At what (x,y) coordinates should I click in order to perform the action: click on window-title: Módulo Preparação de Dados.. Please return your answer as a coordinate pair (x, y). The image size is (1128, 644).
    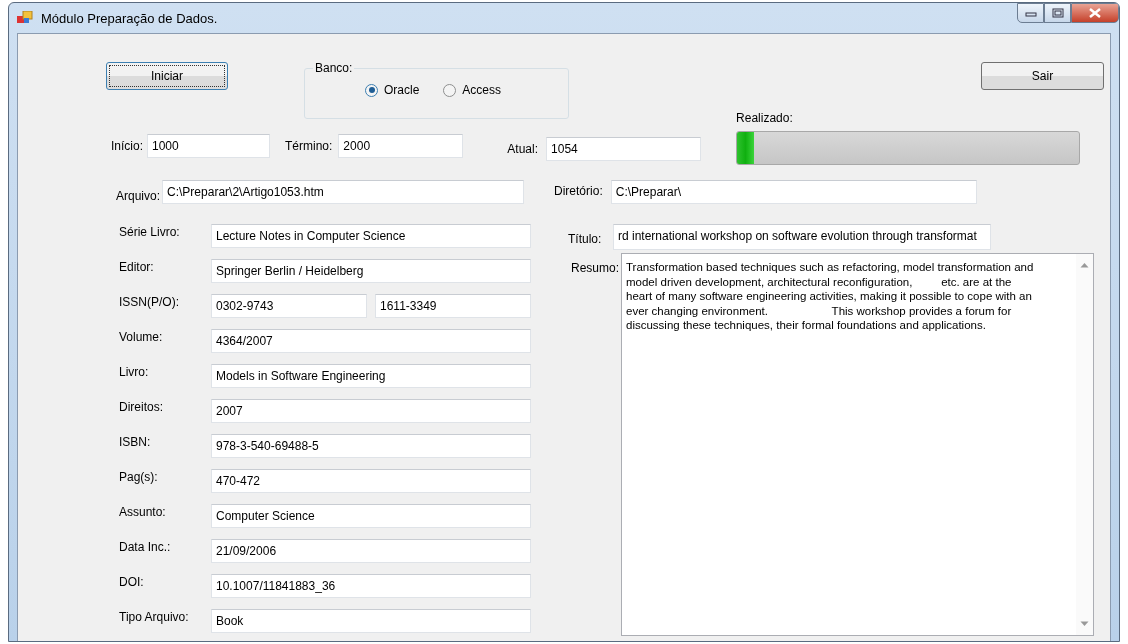
    Looking at the image, I should click on (129, 18).